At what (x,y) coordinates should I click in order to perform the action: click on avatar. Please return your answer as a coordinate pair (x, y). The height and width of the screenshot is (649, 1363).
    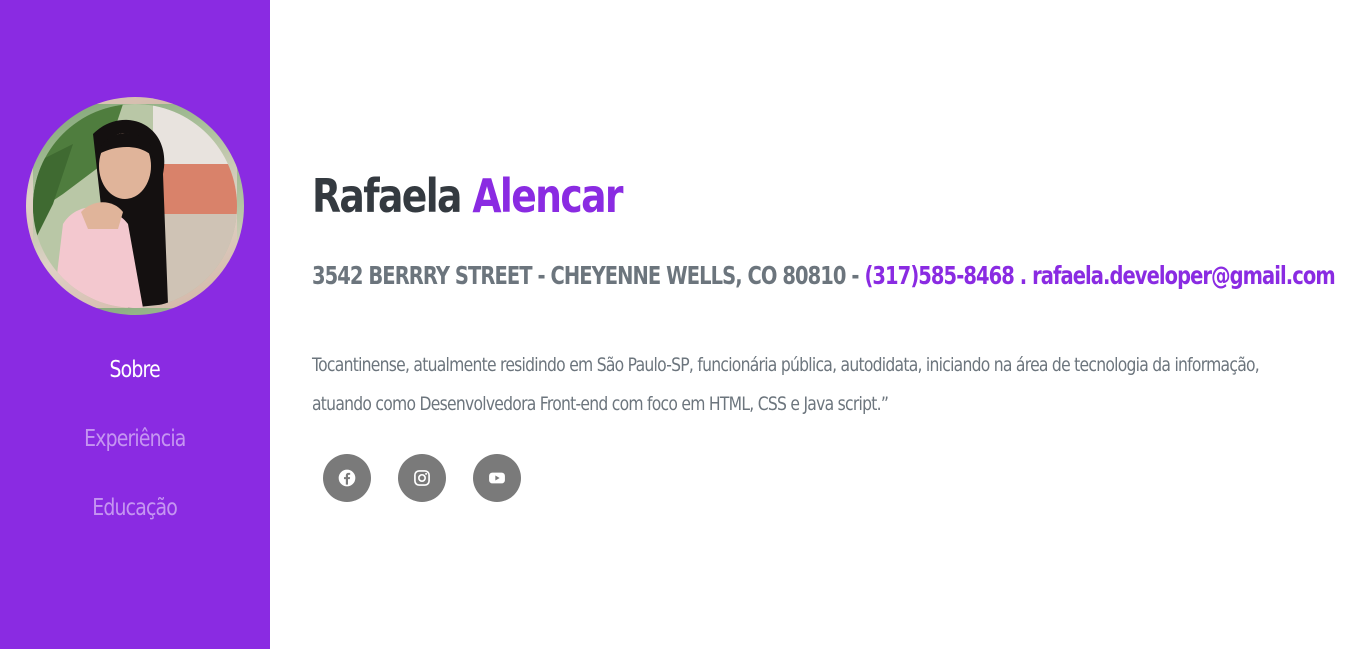
    Looking at the image, I should click on (135, 206).